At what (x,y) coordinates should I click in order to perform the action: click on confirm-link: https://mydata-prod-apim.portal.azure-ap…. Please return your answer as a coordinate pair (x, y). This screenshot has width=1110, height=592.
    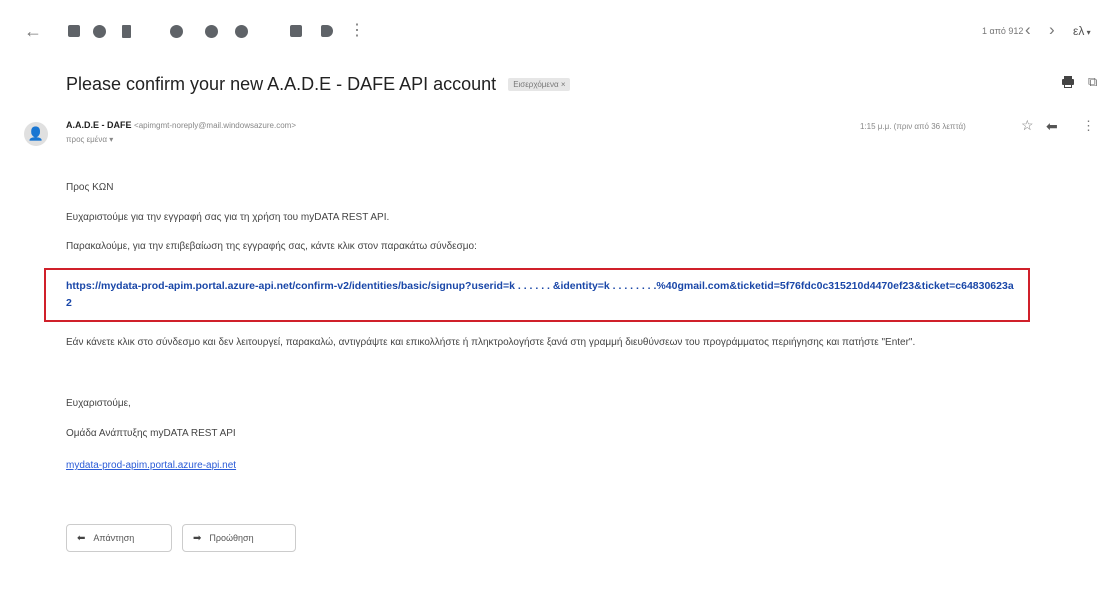
    Looking at the image, I should click on (541, 295).